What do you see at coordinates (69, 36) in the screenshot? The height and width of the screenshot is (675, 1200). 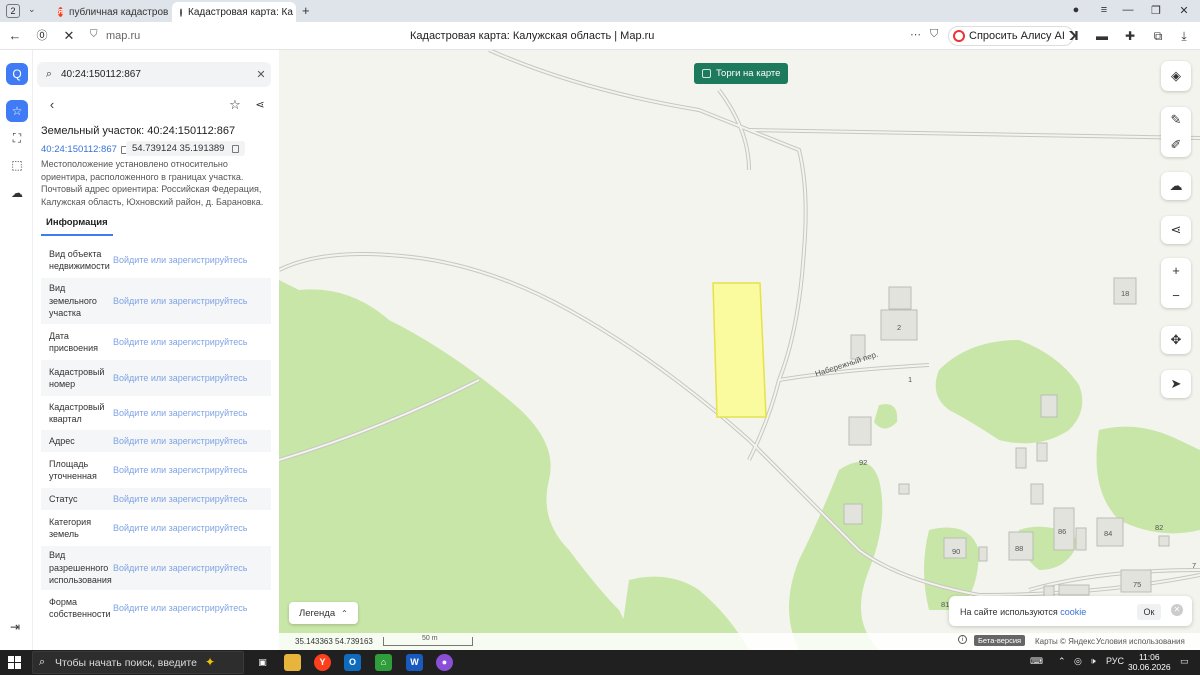 I see `stop-loading-icon: ✕` at bounding box center [69, 36].